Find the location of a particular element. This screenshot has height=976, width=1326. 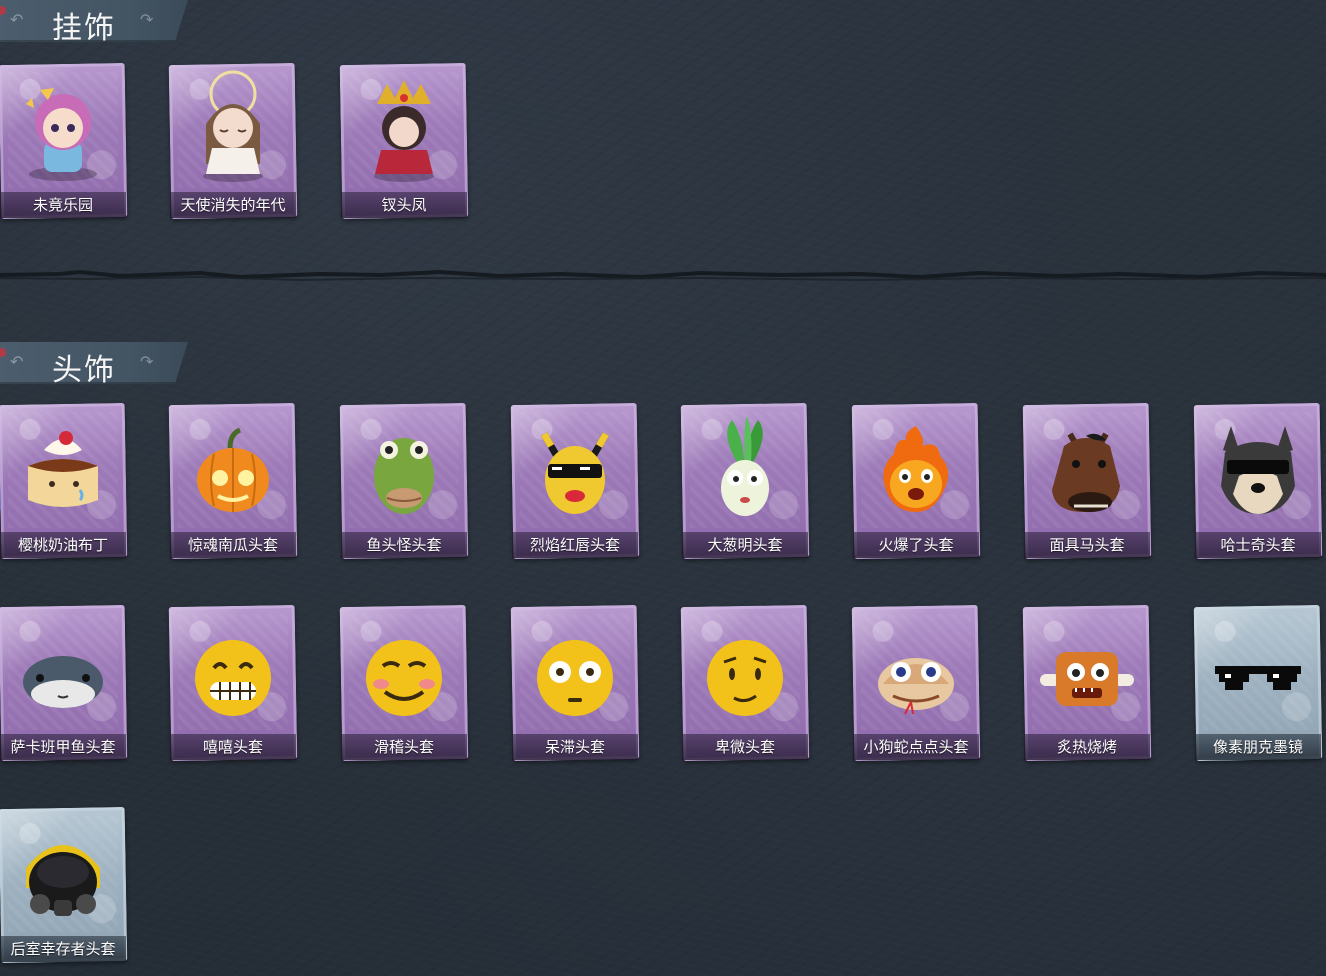

headwear-name: 樱桃奶油布丁 is located at coordinates (63, 545).